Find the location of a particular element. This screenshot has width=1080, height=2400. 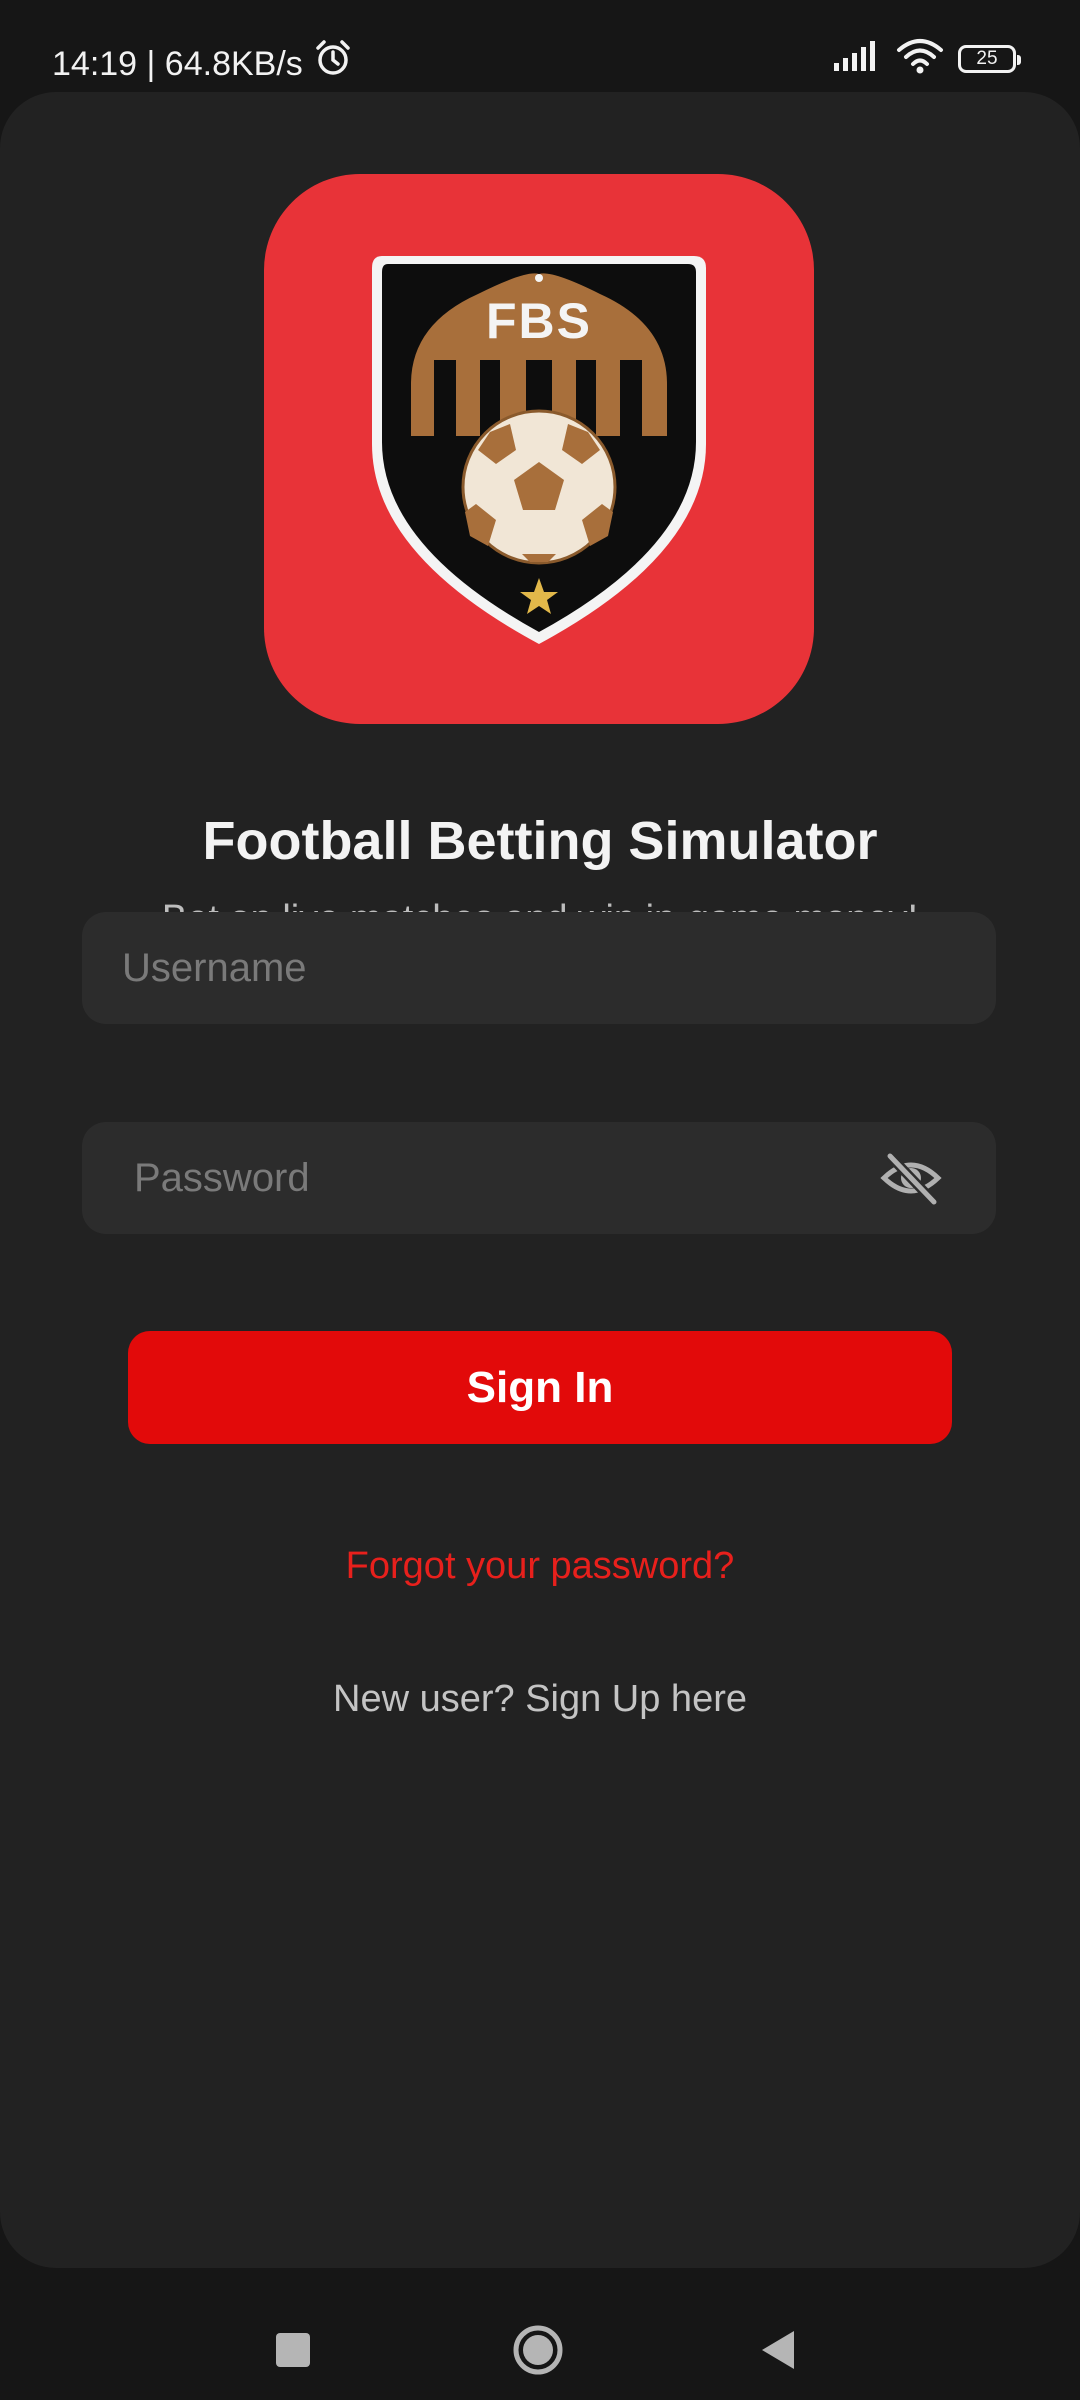

username-field is located at coordinates (539, 968).